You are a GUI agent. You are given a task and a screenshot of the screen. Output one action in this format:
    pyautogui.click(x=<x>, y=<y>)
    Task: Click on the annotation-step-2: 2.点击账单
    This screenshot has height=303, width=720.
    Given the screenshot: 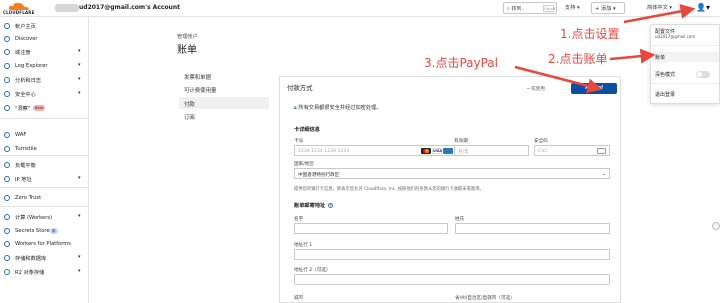 What is the action you would take?
    pyautogui.click(x=578, y=59)
    